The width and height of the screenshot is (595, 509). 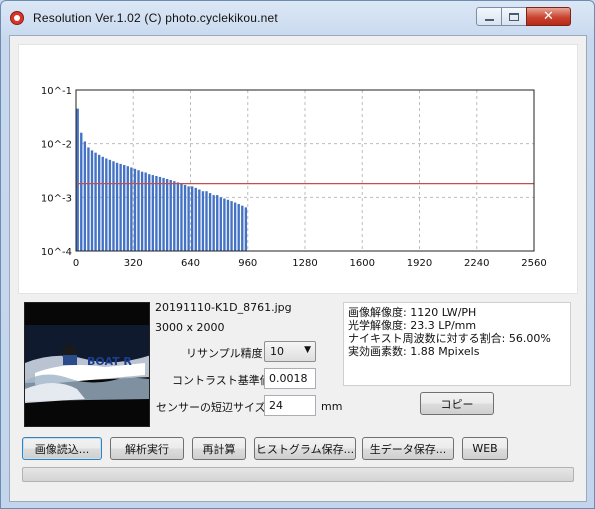 I want to click on copy-button: コピー, so click(x=457, y=403).